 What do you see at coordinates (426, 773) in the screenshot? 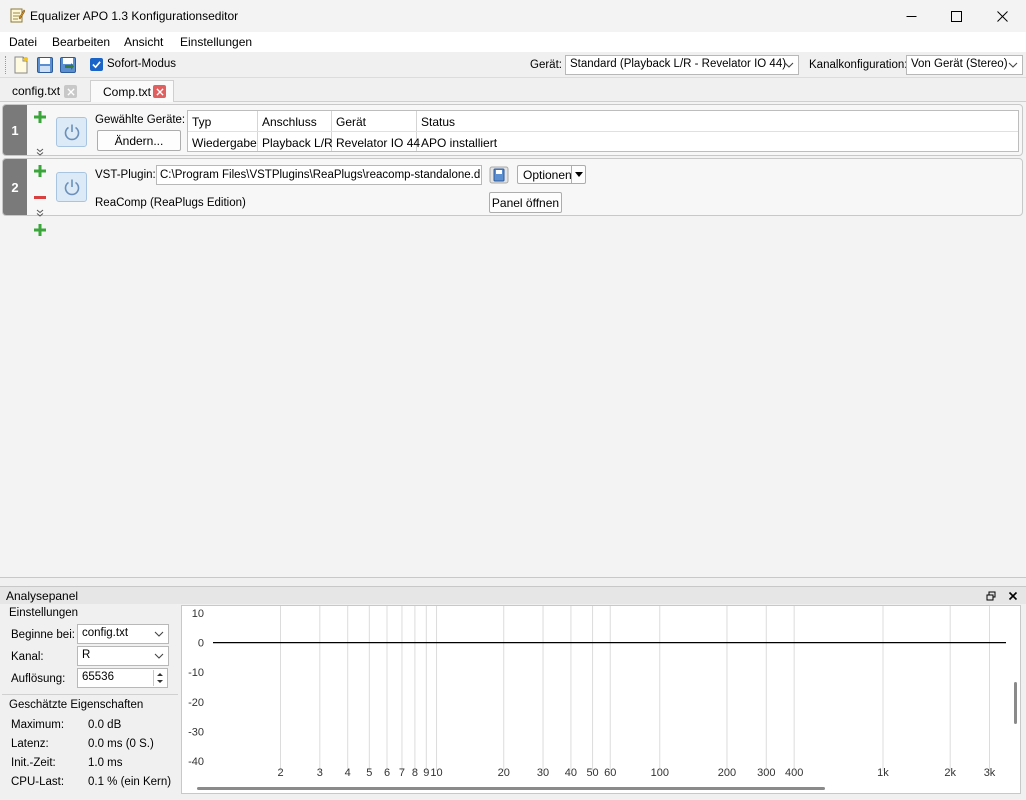
I see `x-tick-label: 9` at bounding box center [426, 773].